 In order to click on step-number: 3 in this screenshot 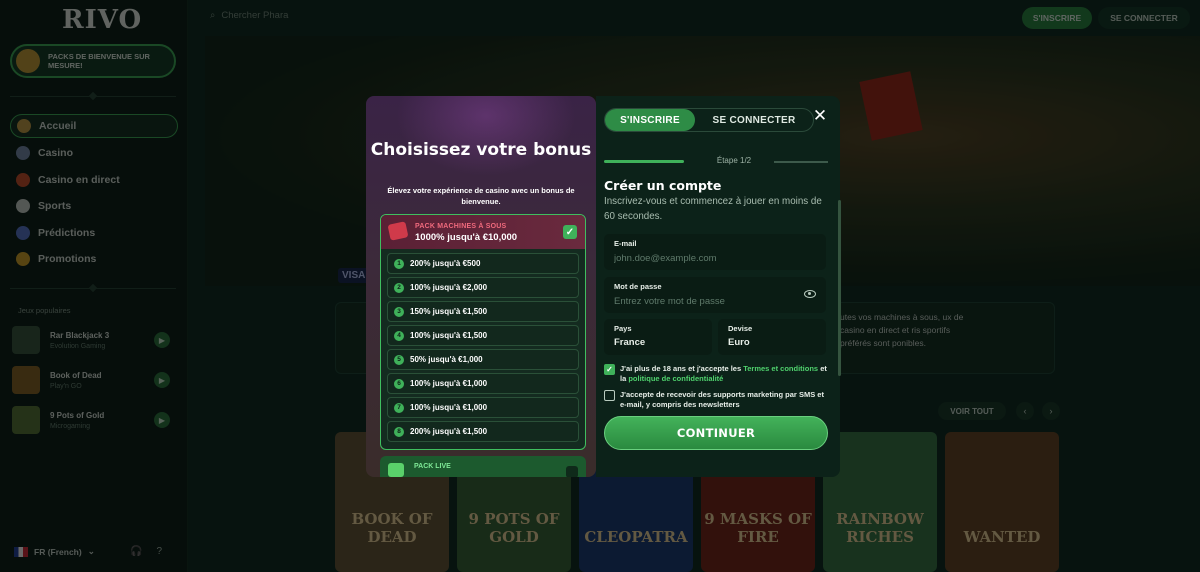, I will do `click(399, 311)`.